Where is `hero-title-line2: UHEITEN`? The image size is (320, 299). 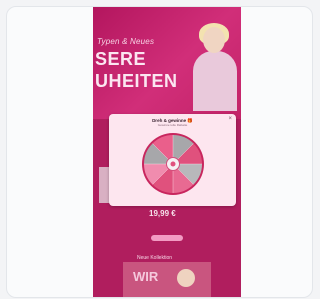
hero-title-line2: UHEITEN is located at coordinates (136, 81).